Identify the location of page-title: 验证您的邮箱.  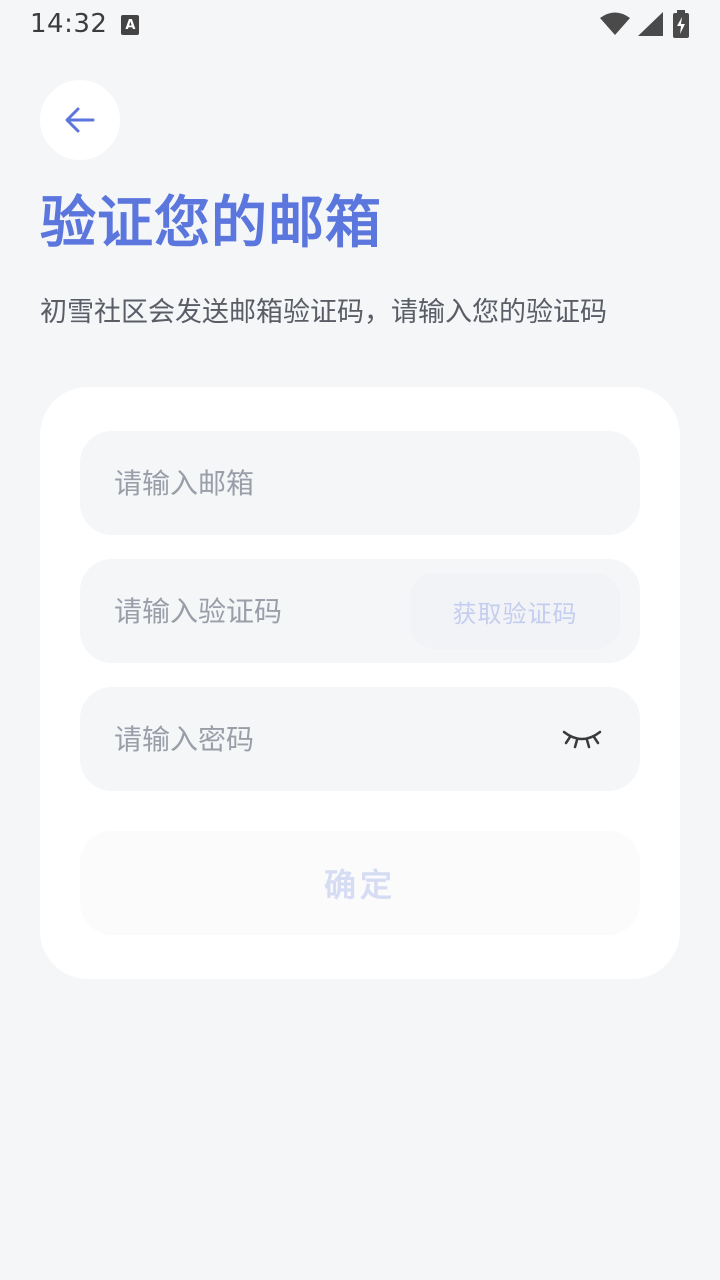
(211, 223).